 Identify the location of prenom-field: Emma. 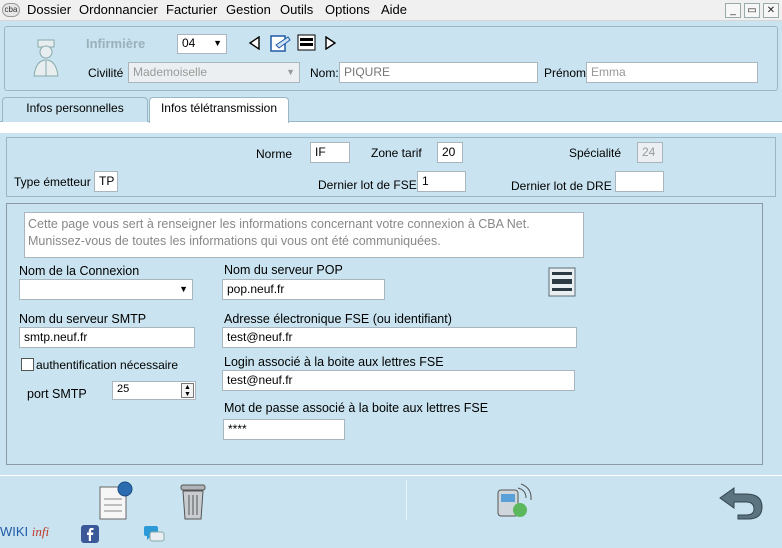
(672, 72).